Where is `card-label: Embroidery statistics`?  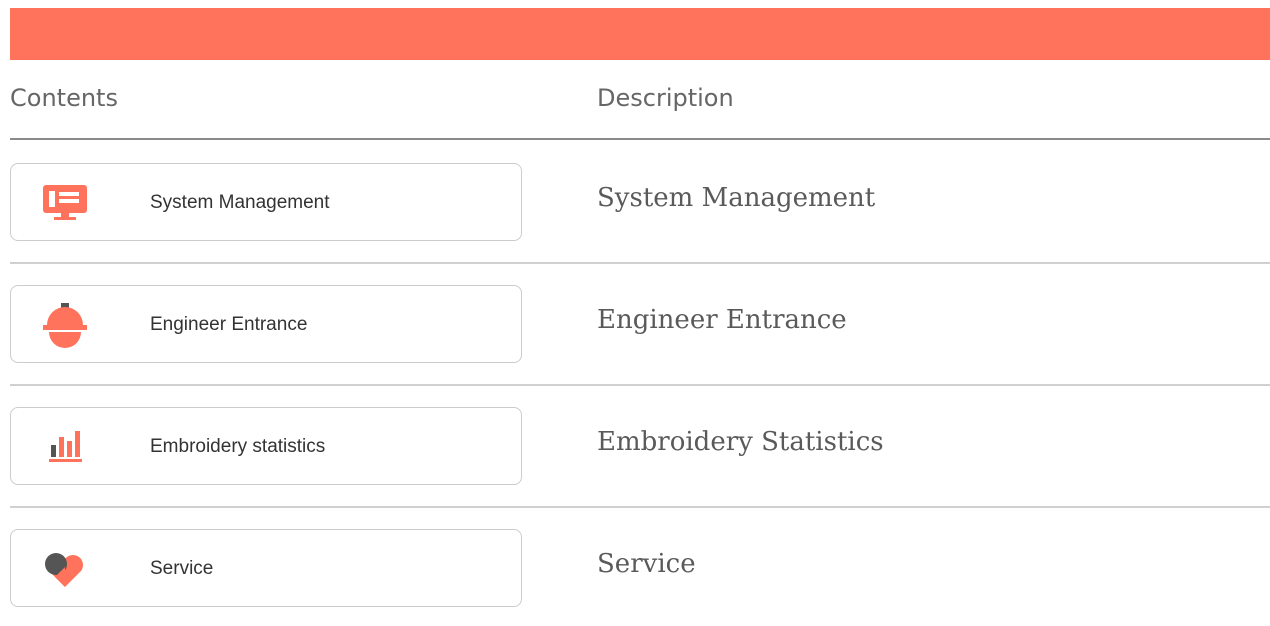
card-label: Embroidery statistics is located at coordinates (238, 446).